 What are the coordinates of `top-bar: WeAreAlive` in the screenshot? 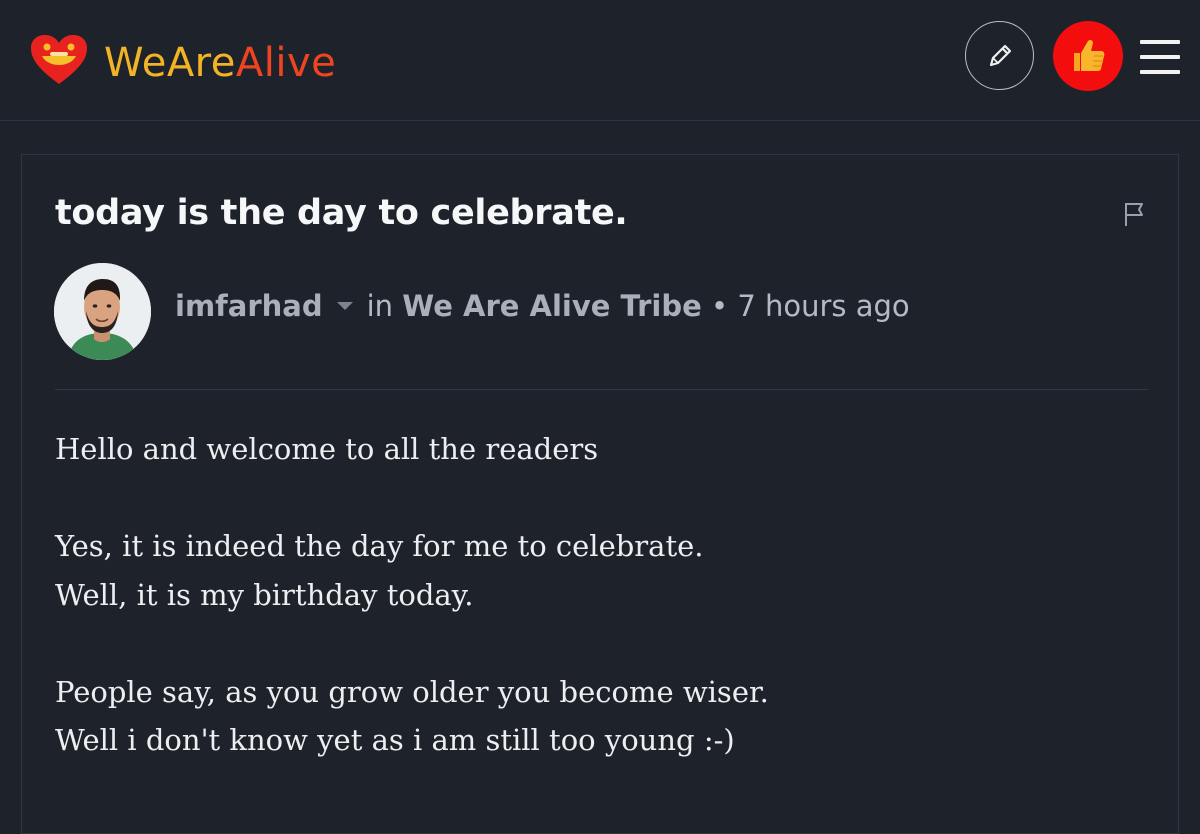 It's located at (600, 60).